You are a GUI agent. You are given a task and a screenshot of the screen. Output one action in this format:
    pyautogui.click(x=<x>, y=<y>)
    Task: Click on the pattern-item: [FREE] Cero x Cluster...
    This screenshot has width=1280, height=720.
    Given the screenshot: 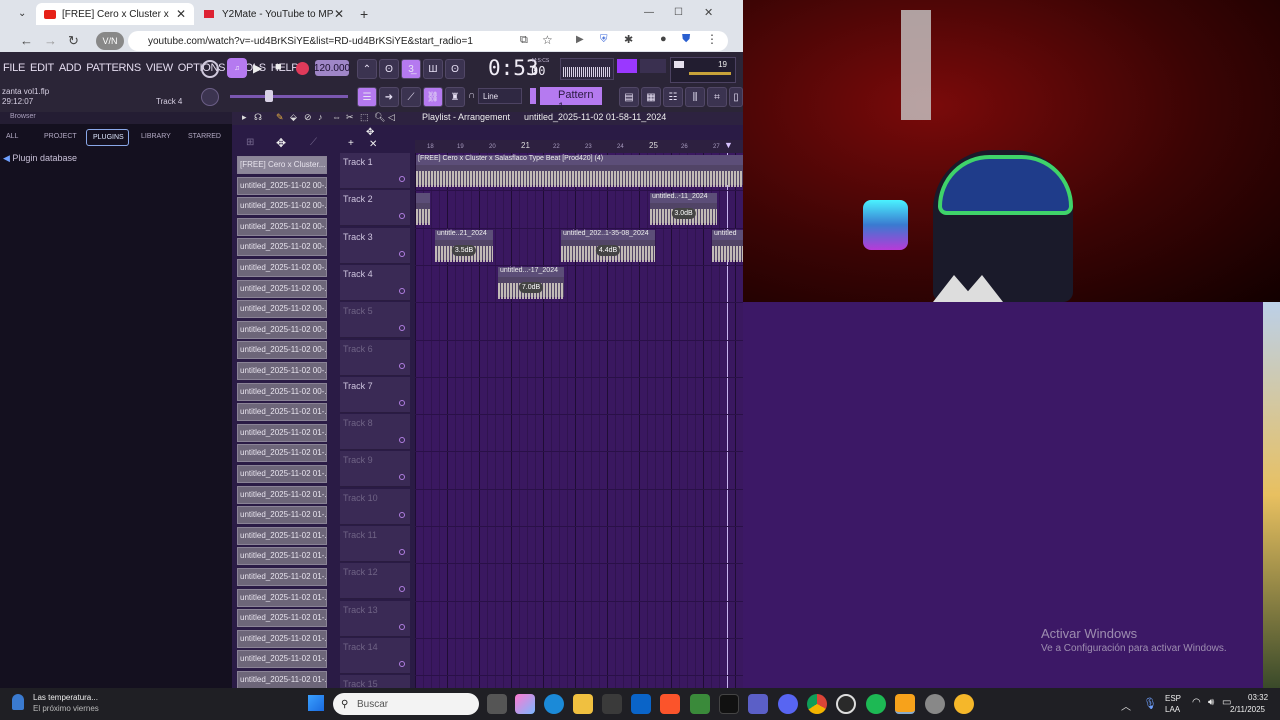 What is the action you would take?
    pyautogui.click(x=282, y=165)
    